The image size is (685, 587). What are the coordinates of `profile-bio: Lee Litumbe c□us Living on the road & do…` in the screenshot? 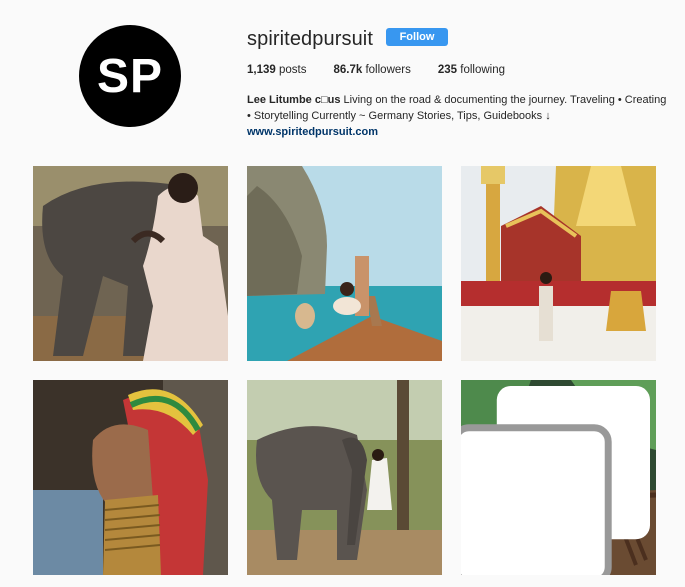 It's located at (457, 116).